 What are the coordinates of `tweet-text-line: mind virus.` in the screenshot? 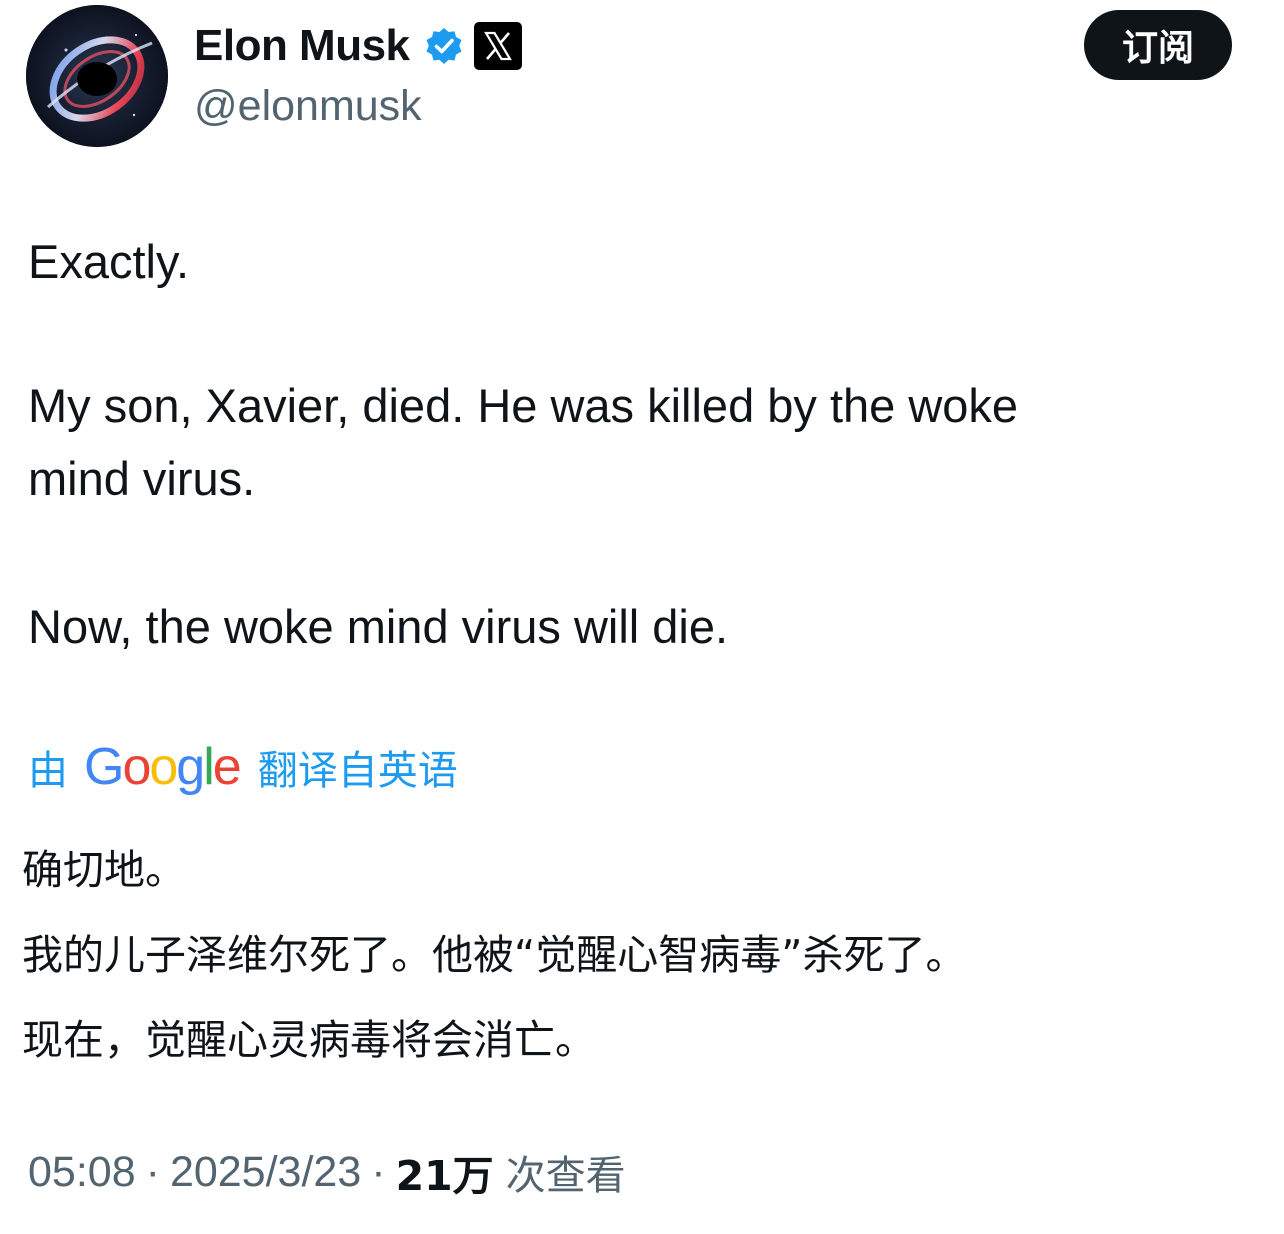 It's located at (142, 478).